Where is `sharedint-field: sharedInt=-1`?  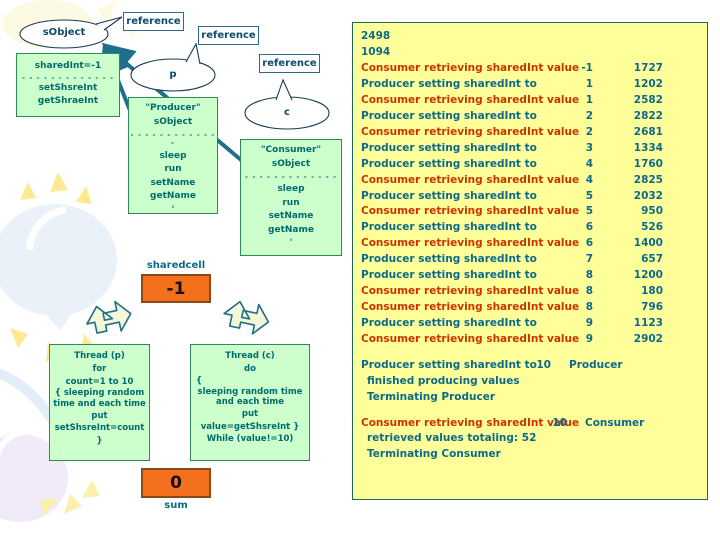
sharedint-field: sharedInt=-1 is located at coordinates (68, 66).